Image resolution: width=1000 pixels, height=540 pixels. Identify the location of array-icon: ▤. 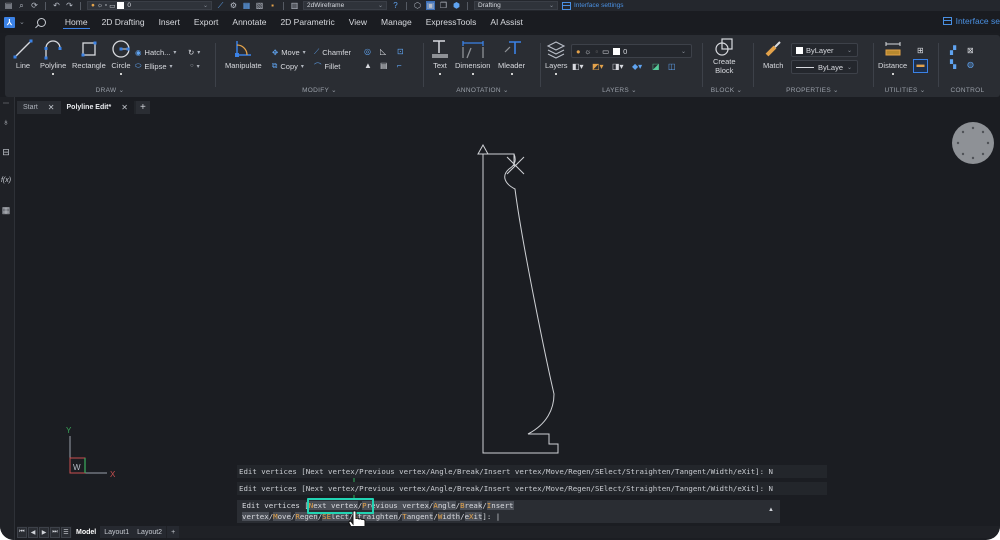
(384, 65).